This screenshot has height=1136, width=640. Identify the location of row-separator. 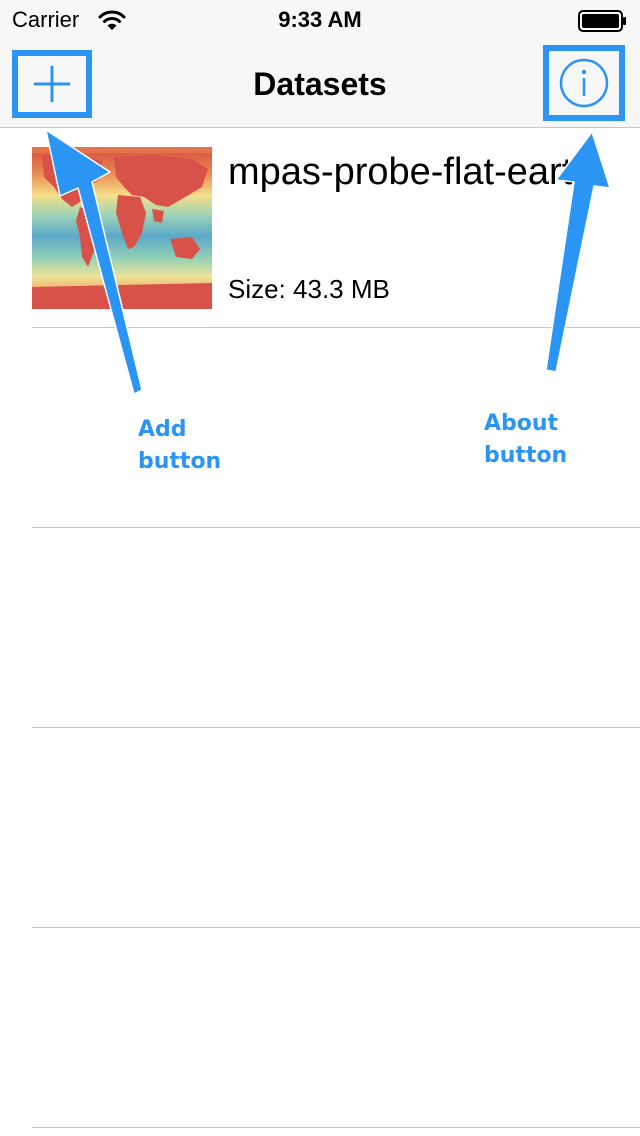
(336, 1127).